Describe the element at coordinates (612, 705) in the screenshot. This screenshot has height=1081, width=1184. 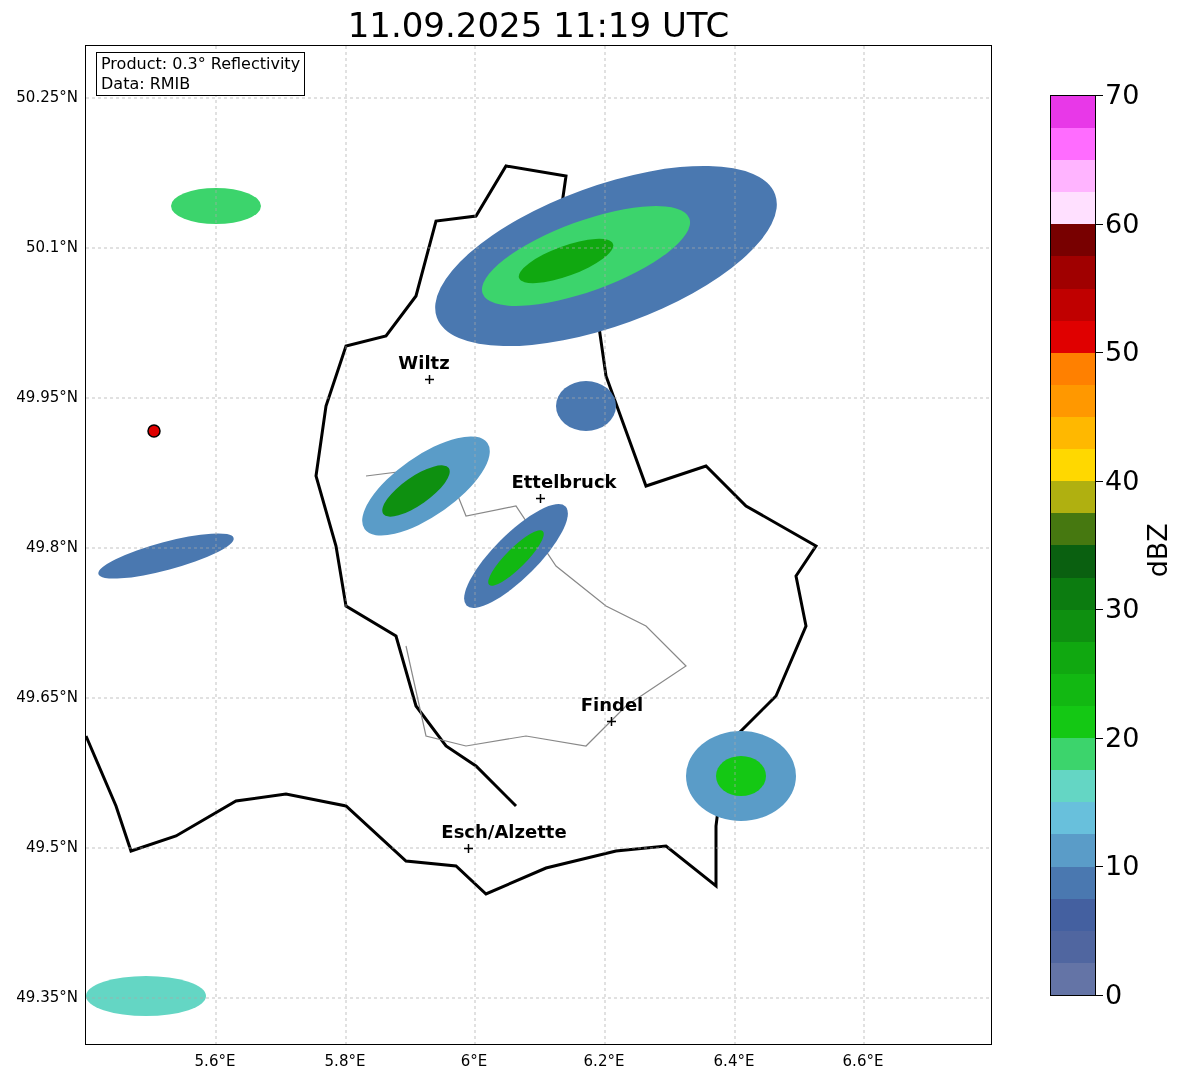
I see `place-label: Findel` at that location.